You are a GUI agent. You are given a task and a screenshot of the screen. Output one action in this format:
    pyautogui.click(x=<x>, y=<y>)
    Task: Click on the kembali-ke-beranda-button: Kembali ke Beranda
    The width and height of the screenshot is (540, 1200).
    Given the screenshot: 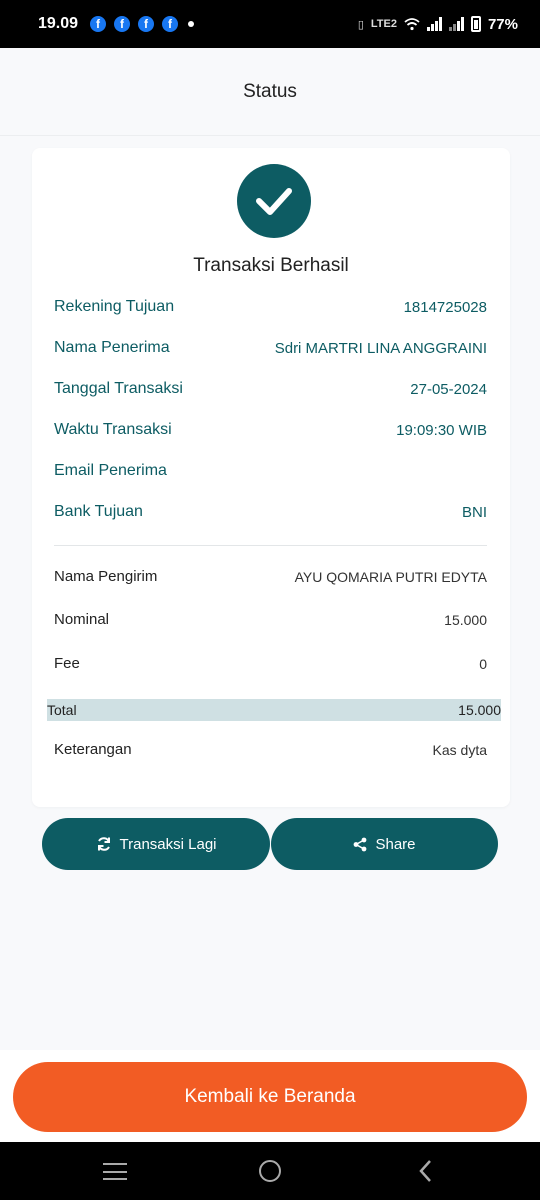 What is the action you would take?
    pyautogui.click(x=270, y=1097)
    